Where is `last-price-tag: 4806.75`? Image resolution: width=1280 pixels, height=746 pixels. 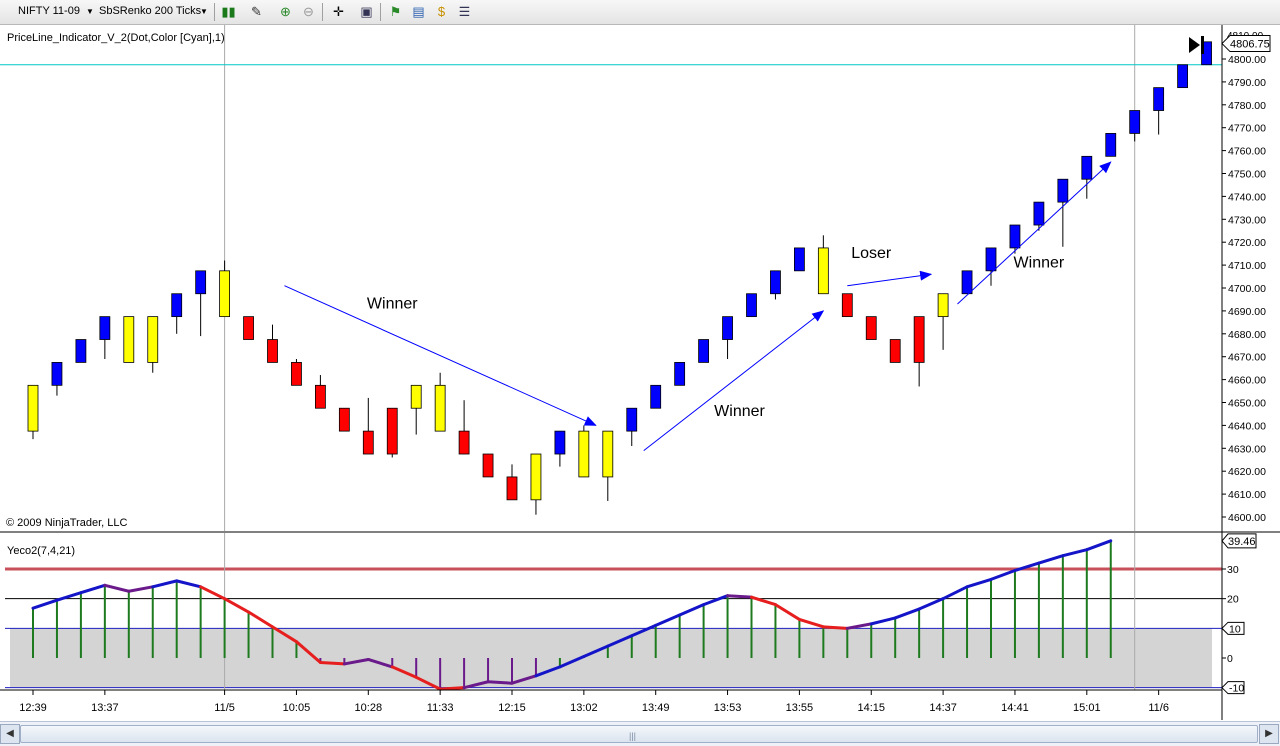
last-price-tag: 4806.75 is located at coordinates (1246, 44).